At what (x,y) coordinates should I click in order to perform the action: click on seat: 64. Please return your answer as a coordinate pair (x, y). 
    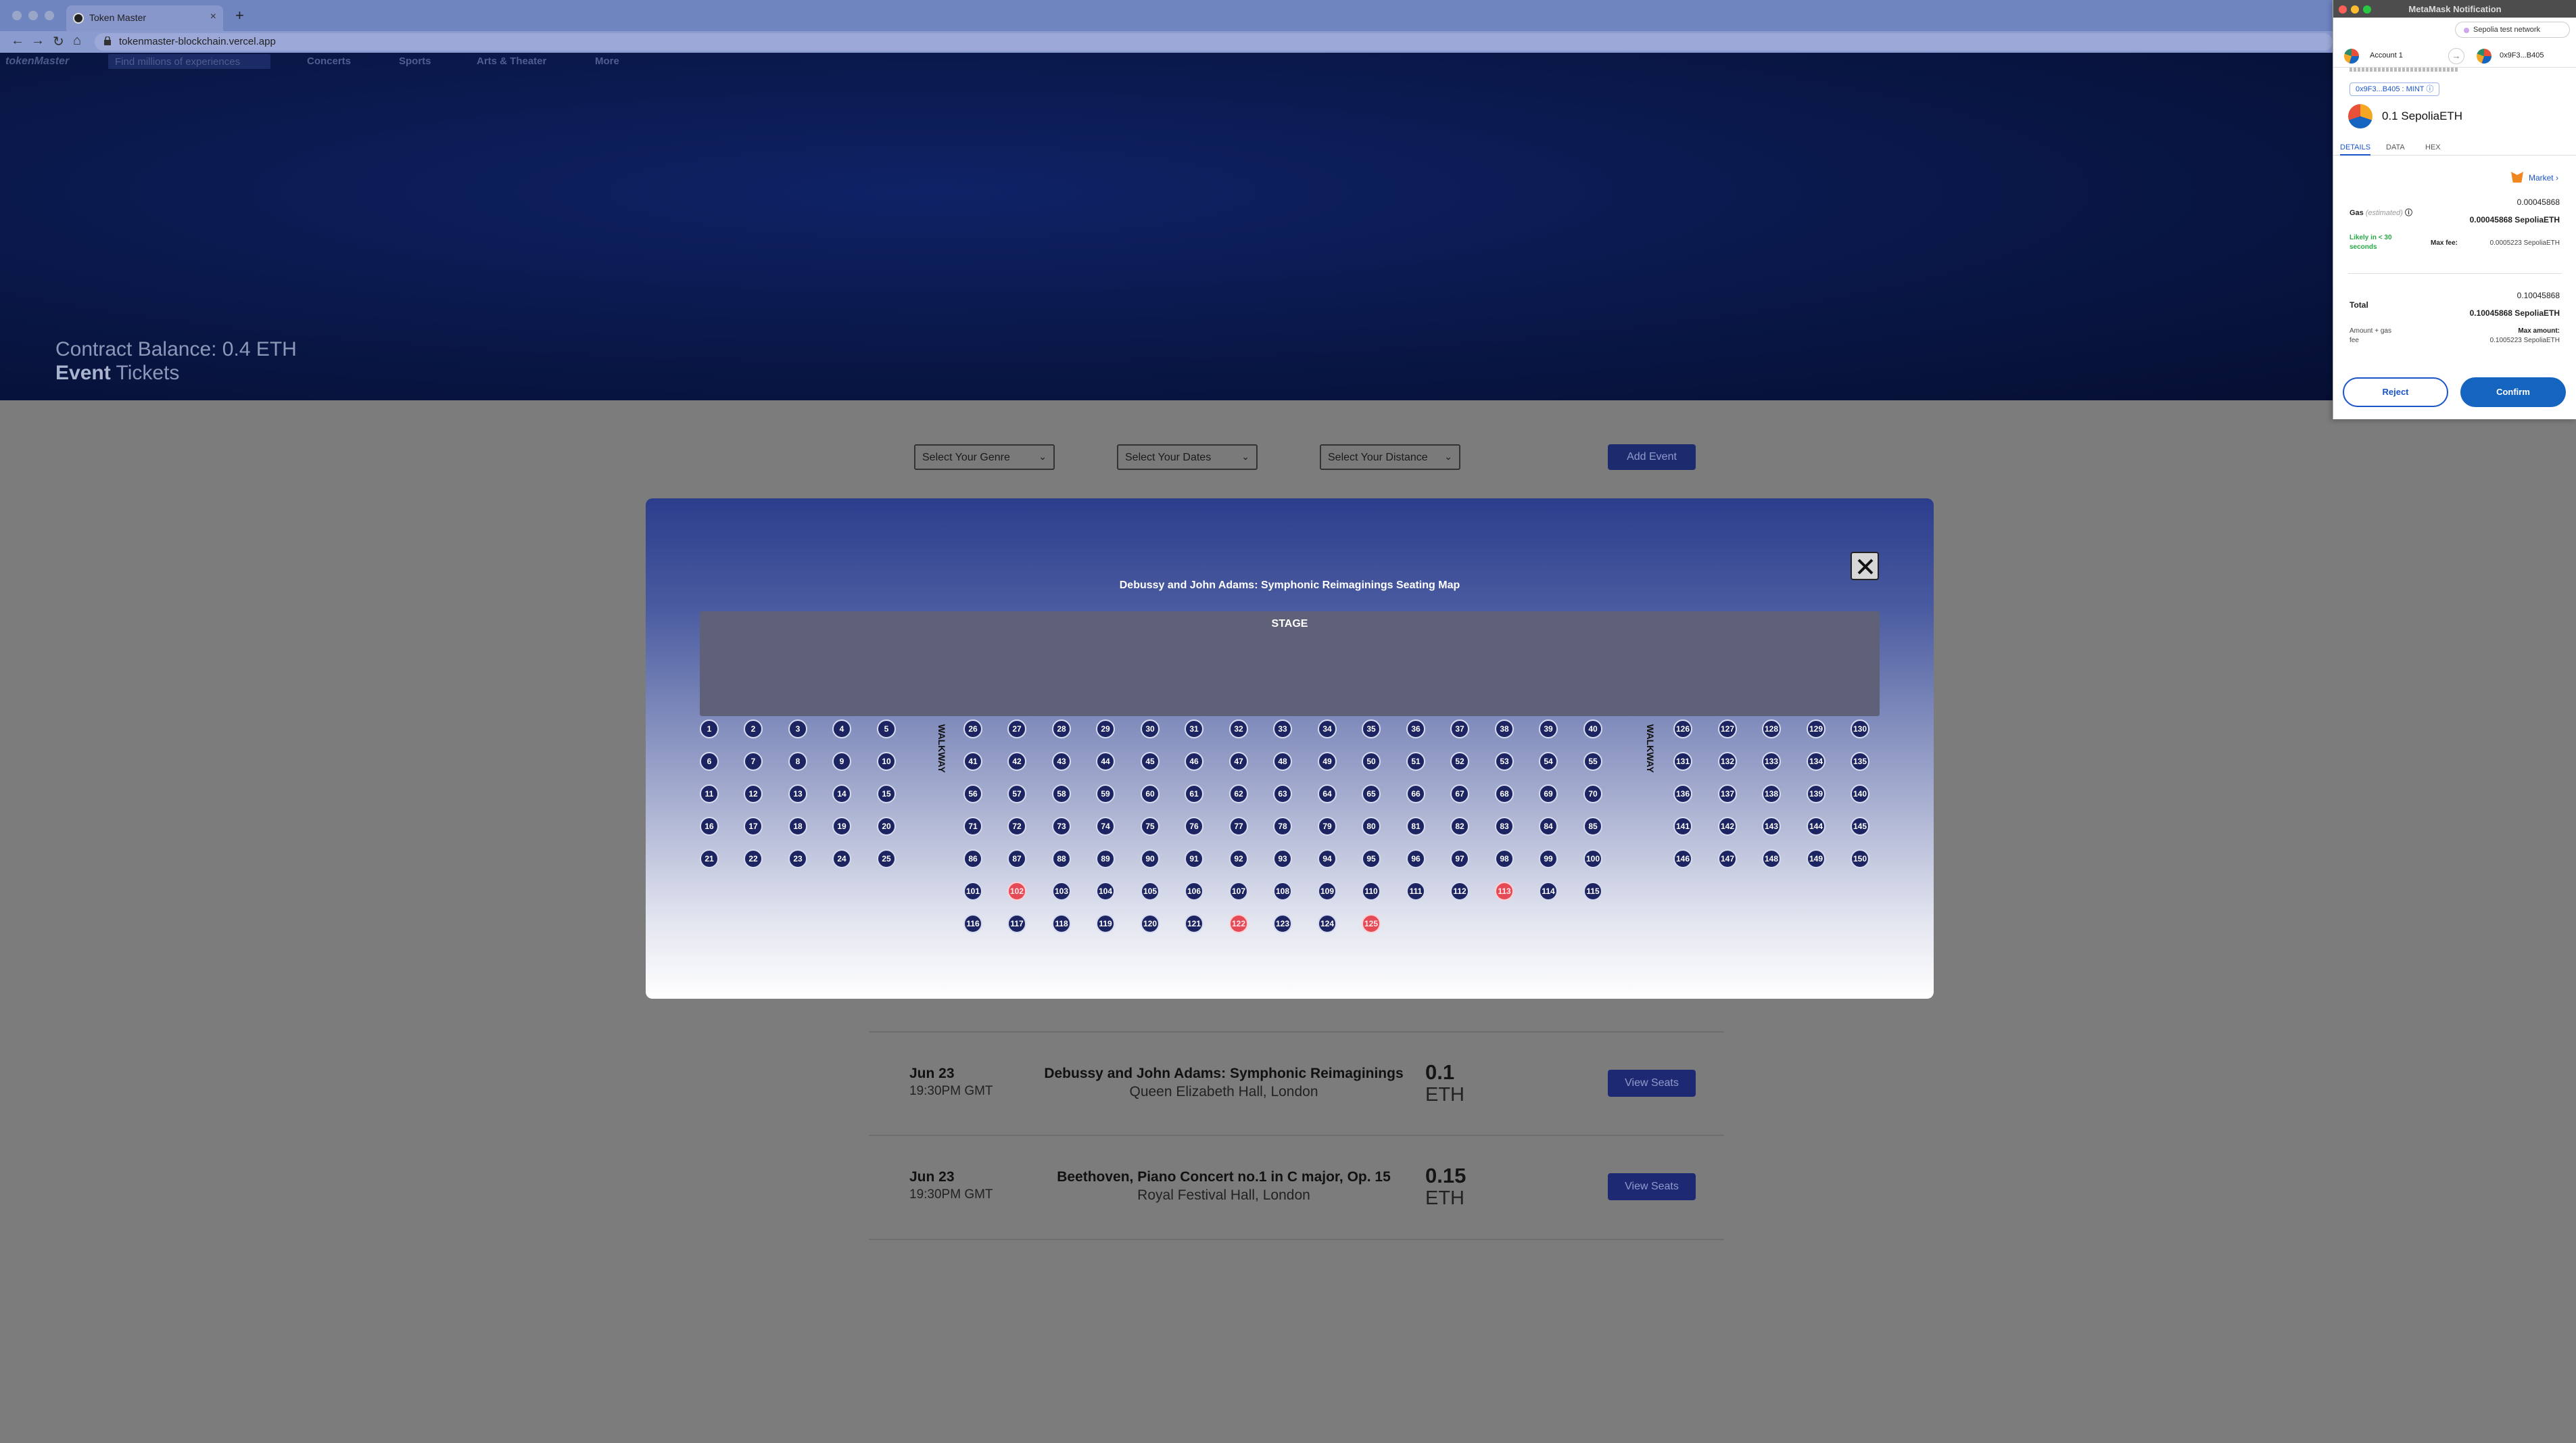
    Looking at the image, I should click on (1327, 794).